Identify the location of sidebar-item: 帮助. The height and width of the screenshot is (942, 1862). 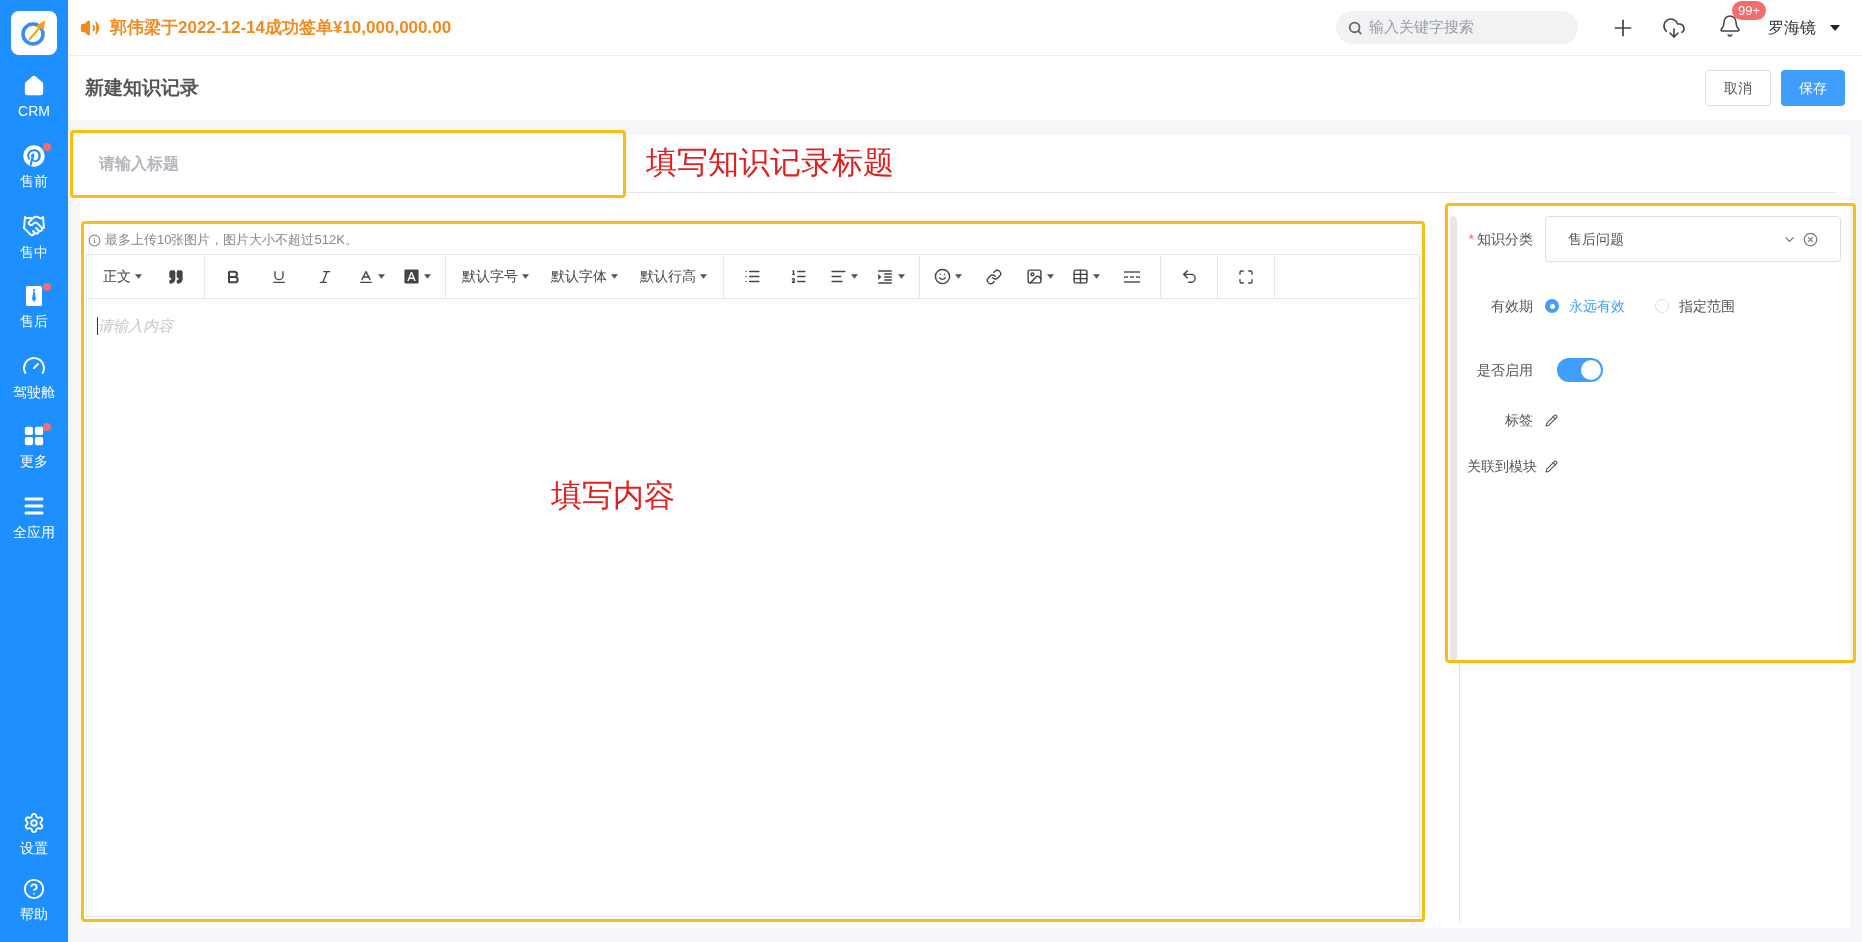
(34, 901).